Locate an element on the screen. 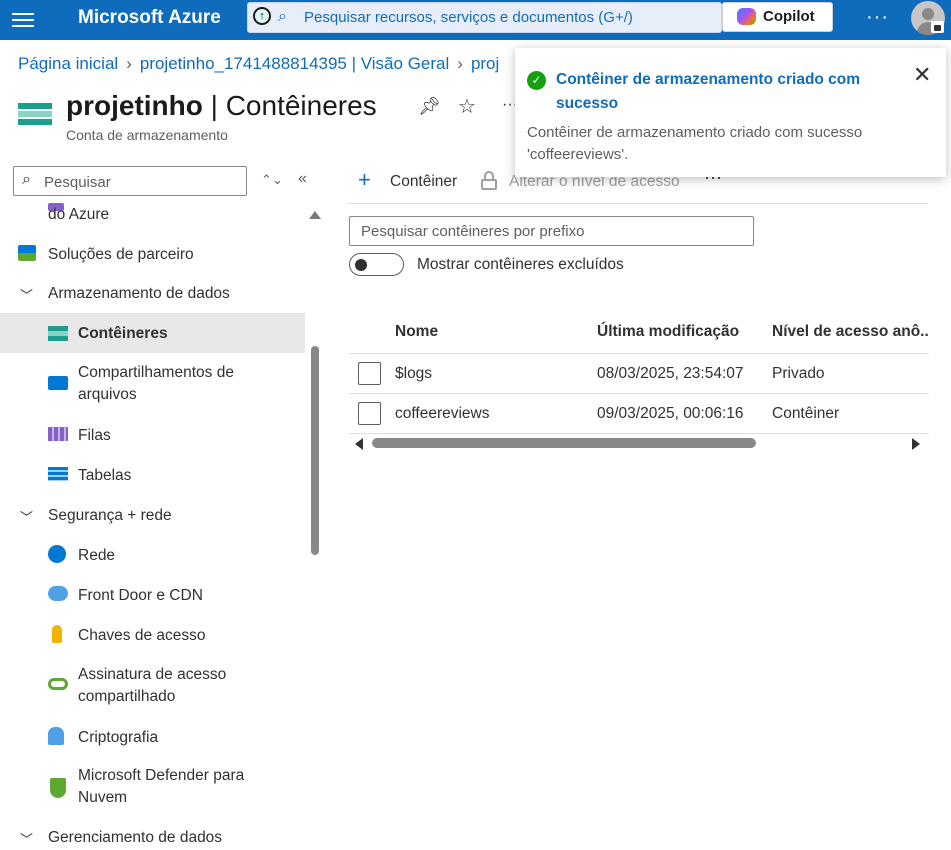 Image resolution: width=951 pixels, height=850 pixels. sidebar-item-file-shares: Compartilhamentos de arquivos is located at coordinates (152, 385).